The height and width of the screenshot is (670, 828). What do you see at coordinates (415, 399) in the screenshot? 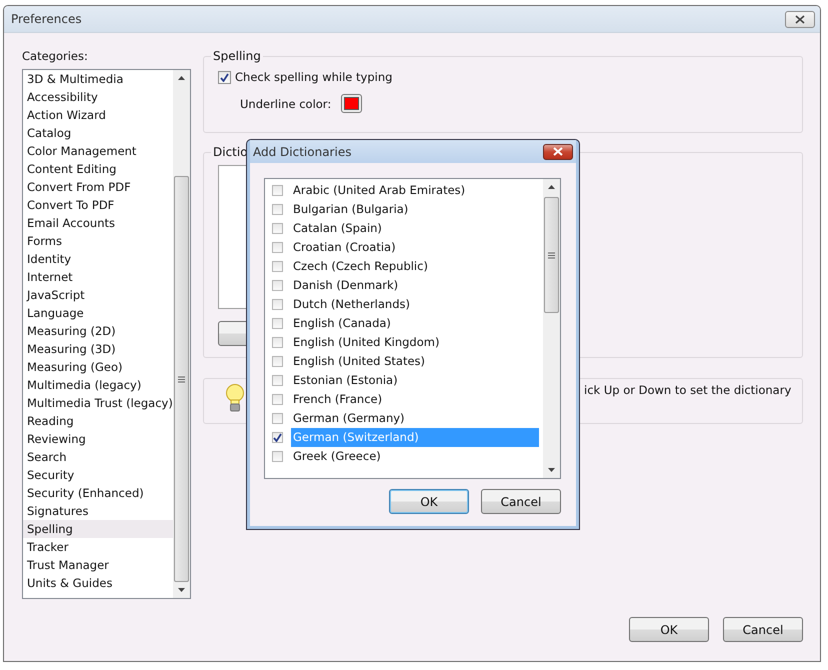
I see `dictionary-item: French (France)` at bounding box center [415, 399].